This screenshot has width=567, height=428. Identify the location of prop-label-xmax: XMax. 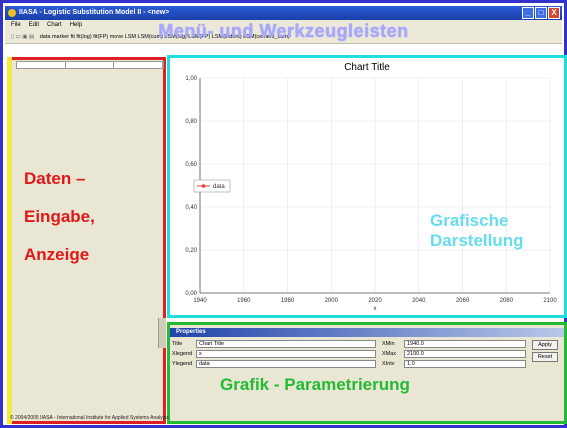
(389, 354).